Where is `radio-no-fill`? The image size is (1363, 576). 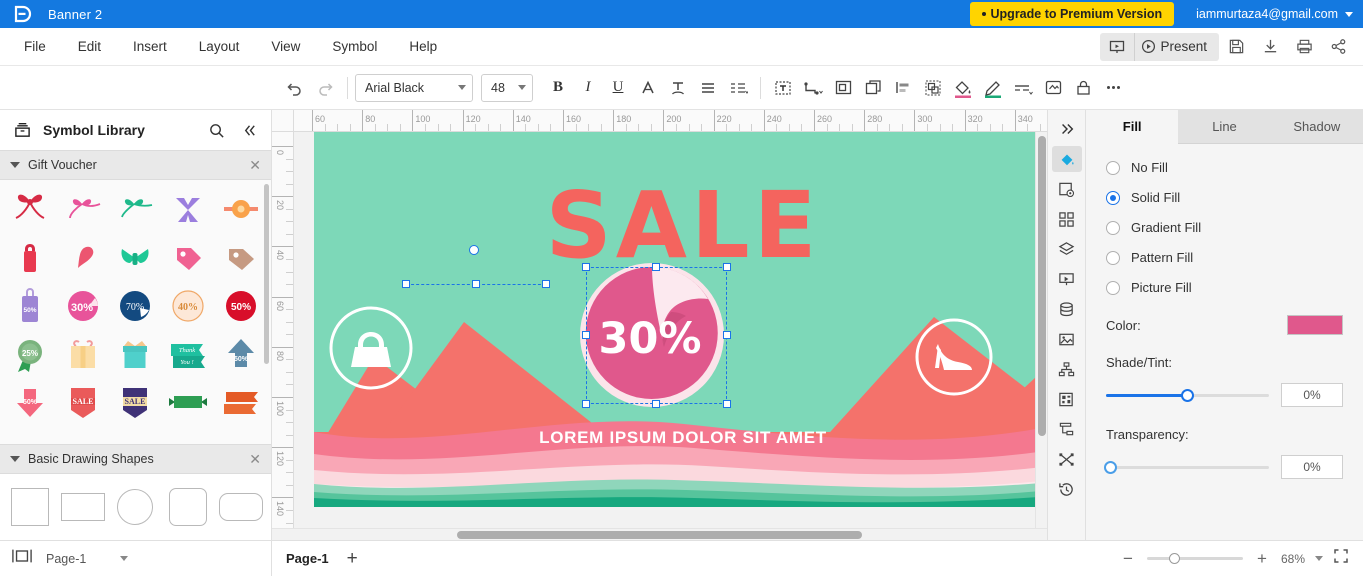
radio-no-fill is located at coordinates (1113, 167).